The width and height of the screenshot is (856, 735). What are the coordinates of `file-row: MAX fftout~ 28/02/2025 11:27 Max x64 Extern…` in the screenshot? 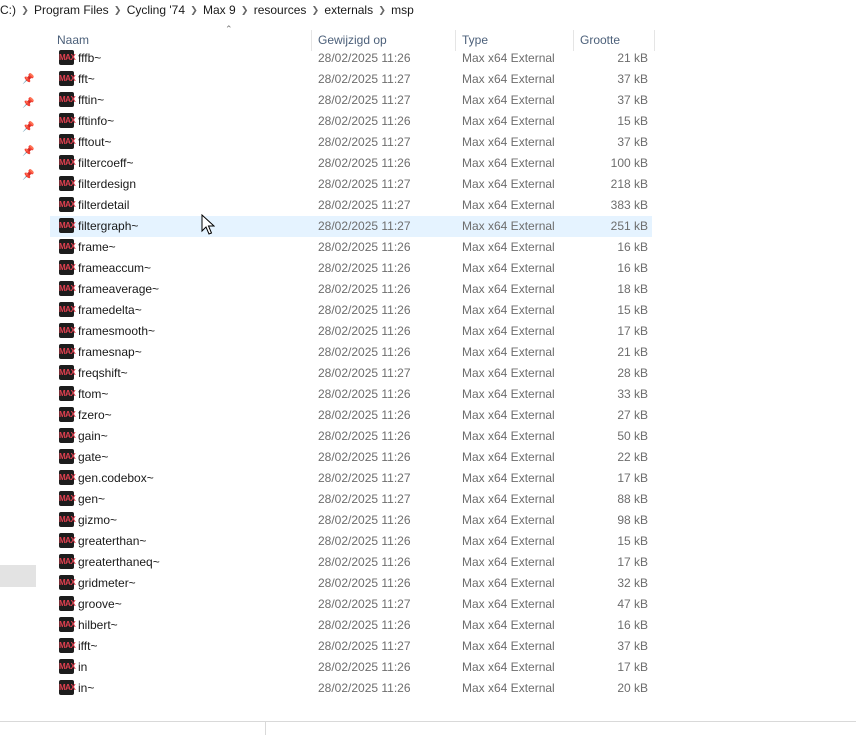 It's located at (351, 142).